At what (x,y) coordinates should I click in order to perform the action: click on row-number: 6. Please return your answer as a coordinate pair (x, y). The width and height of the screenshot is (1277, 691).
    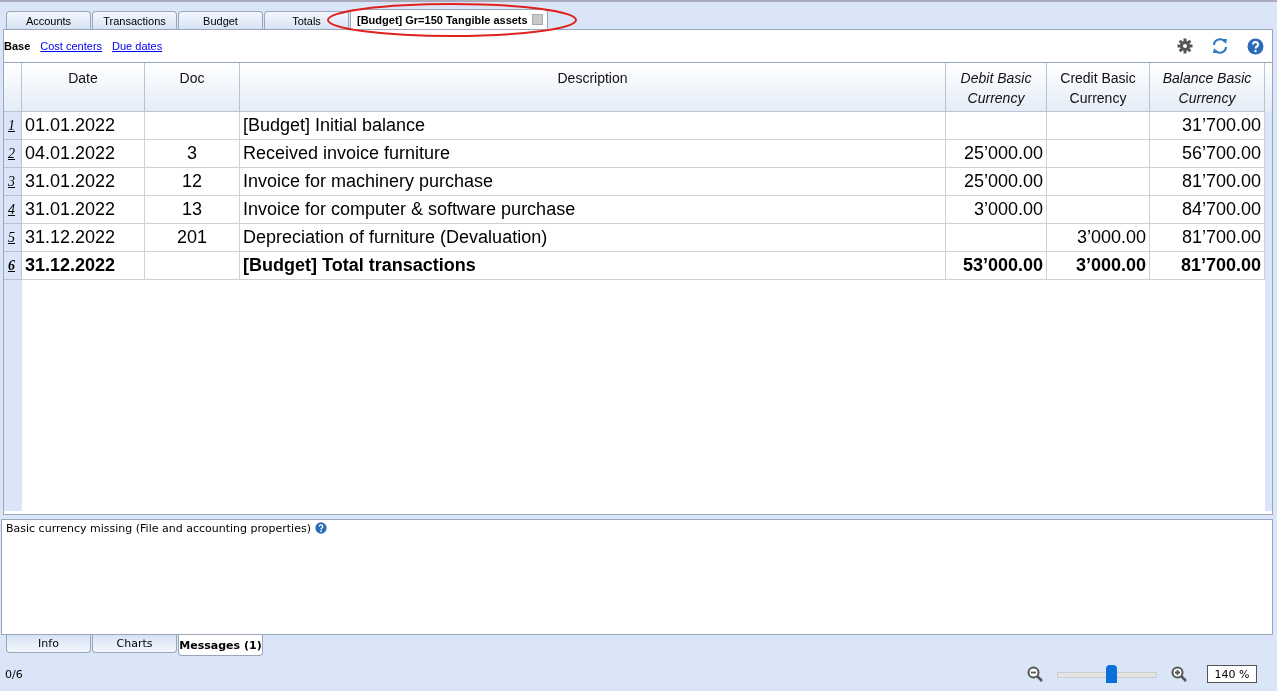
    Looking at the image, I should click on (13, 266).